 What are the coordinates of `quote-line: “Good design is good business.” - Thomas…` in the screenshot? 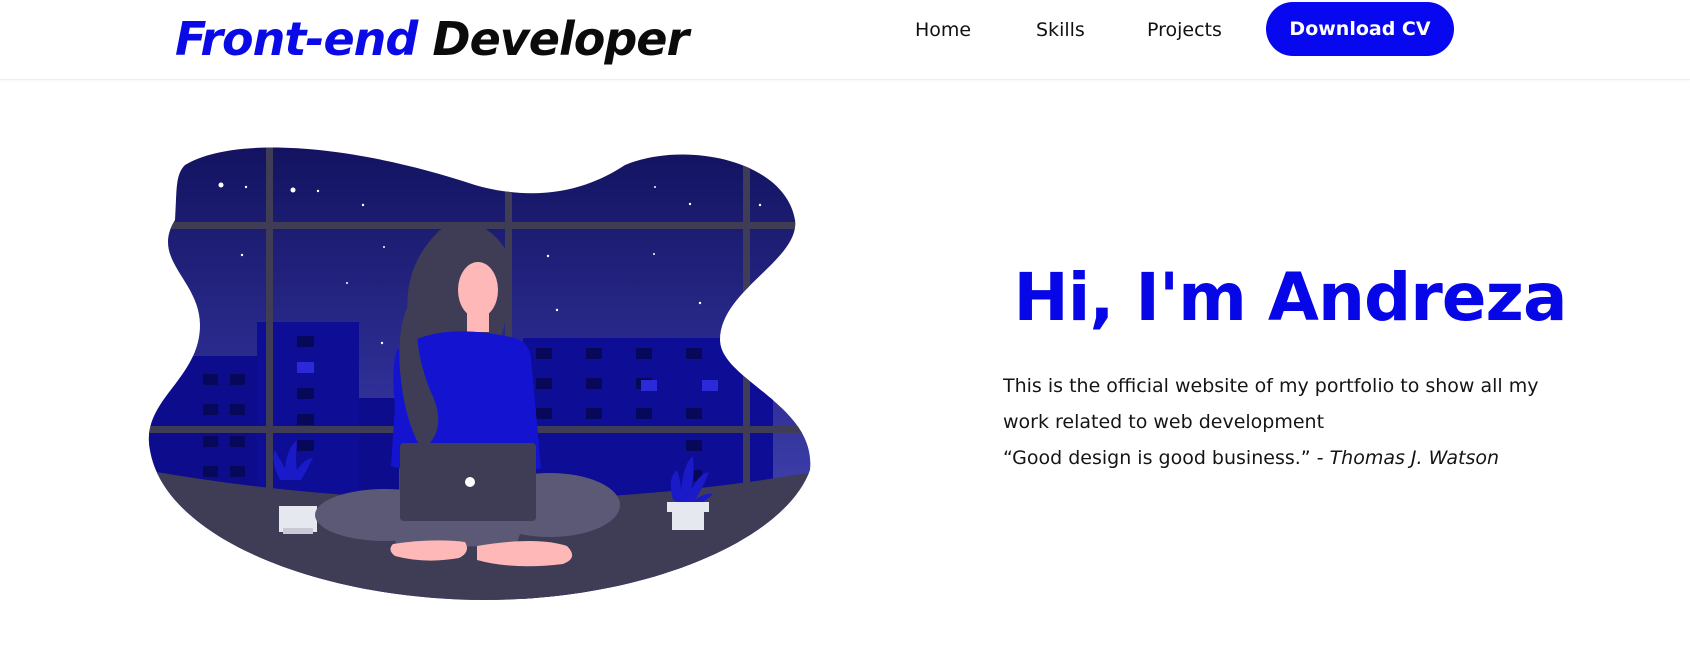 It's located at (1303, 458).